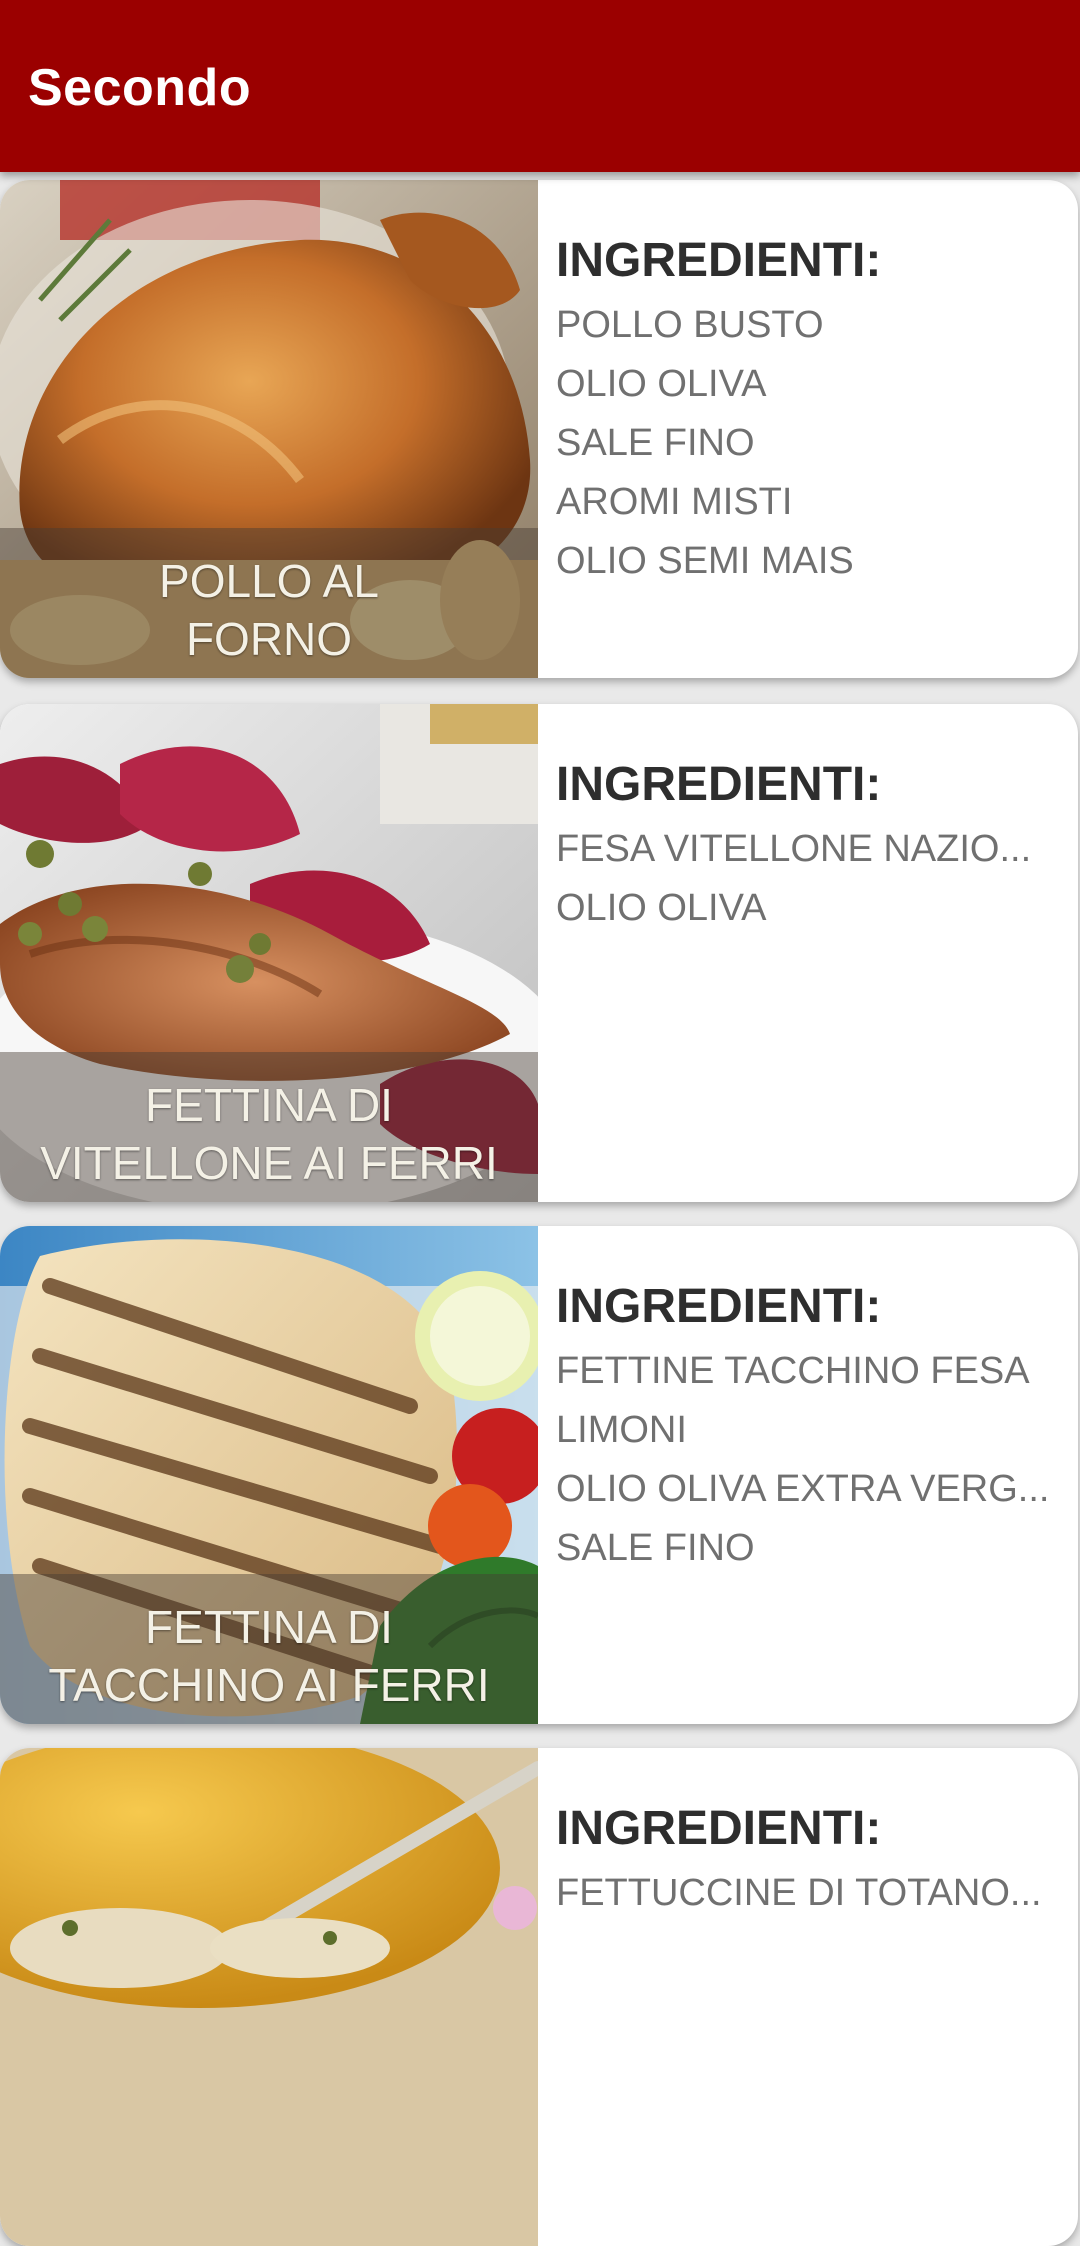 The width and height of the screenshot is (1080, 2246). I want to click on app-bar: Secondo, so click(540, 86).